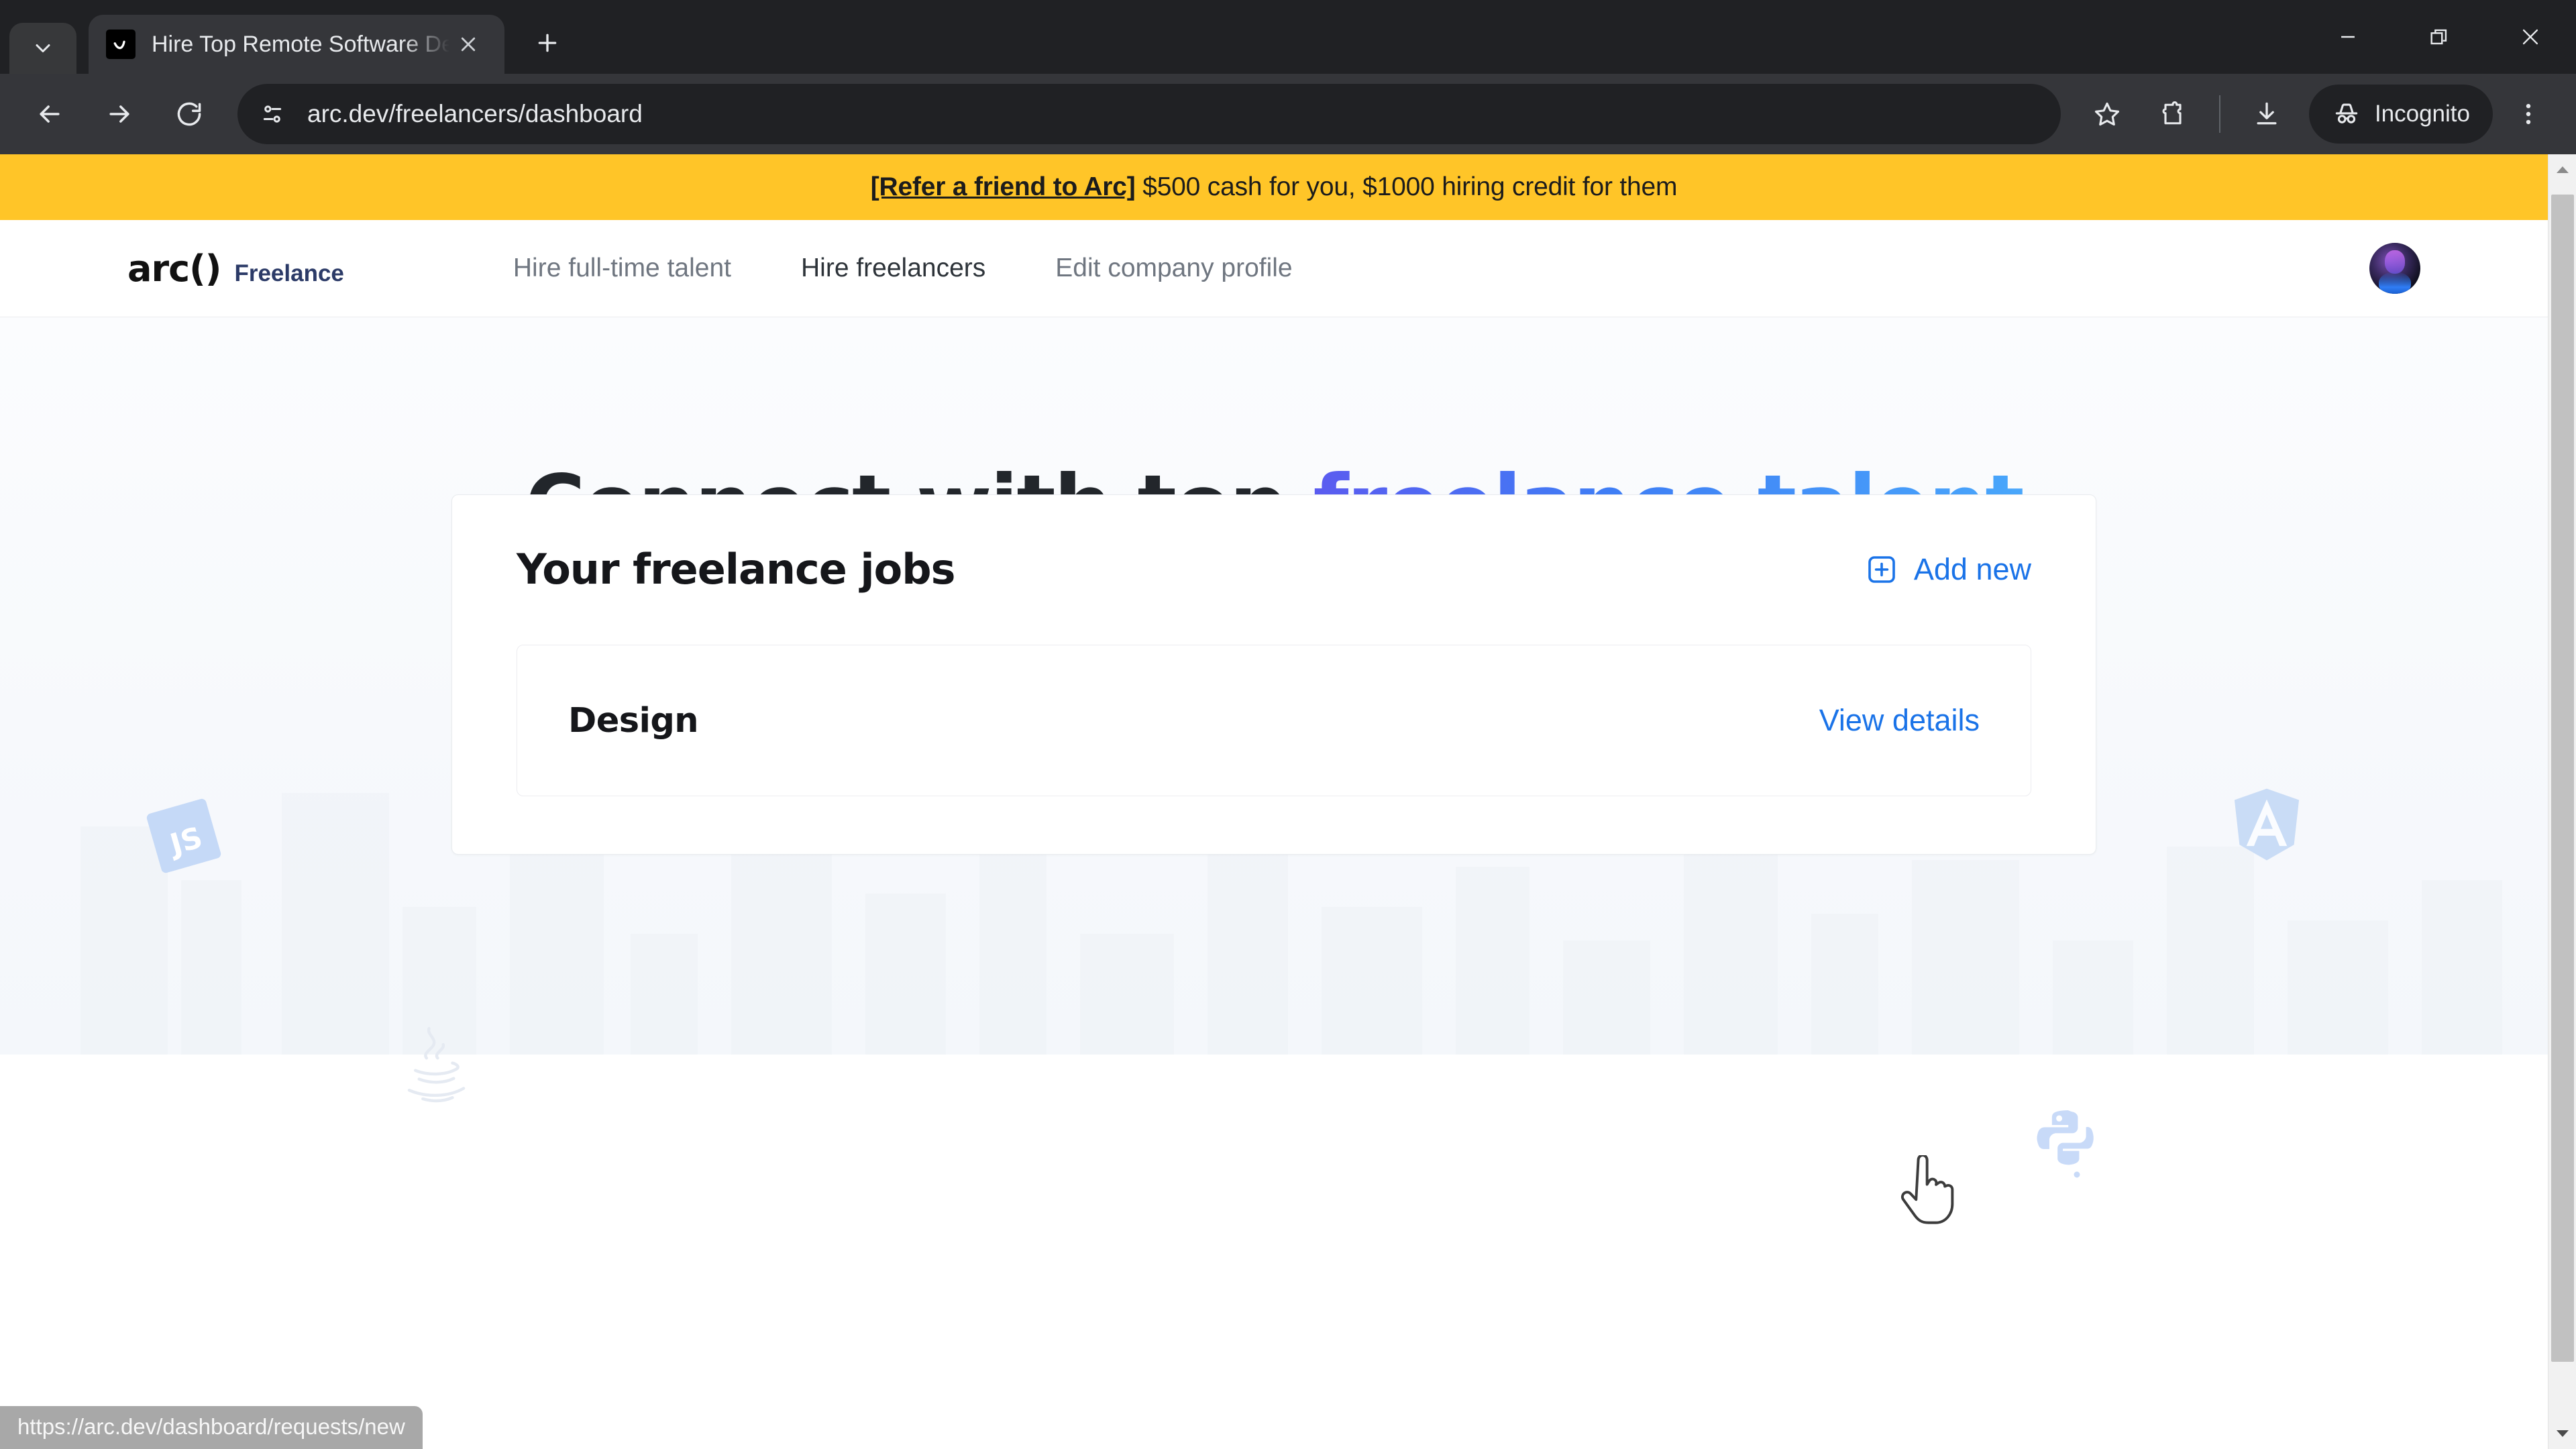 This screenshot has height=1449, width=2576. I want to click on close-window-button, so click(2530, 37).